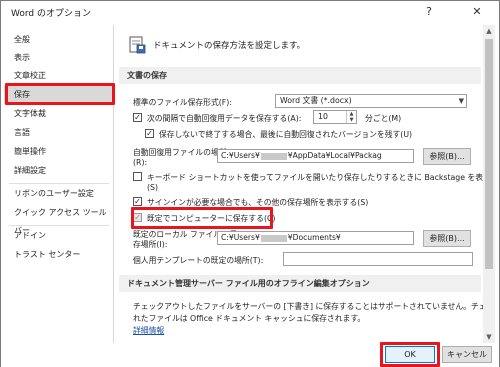 The image size is (500, 367). What do you see at coordinates (335, 117) in the screenshot?
I see `autorecover-minutes-stepper: 10 ▲ ▼` at bounding box center [335, 117].